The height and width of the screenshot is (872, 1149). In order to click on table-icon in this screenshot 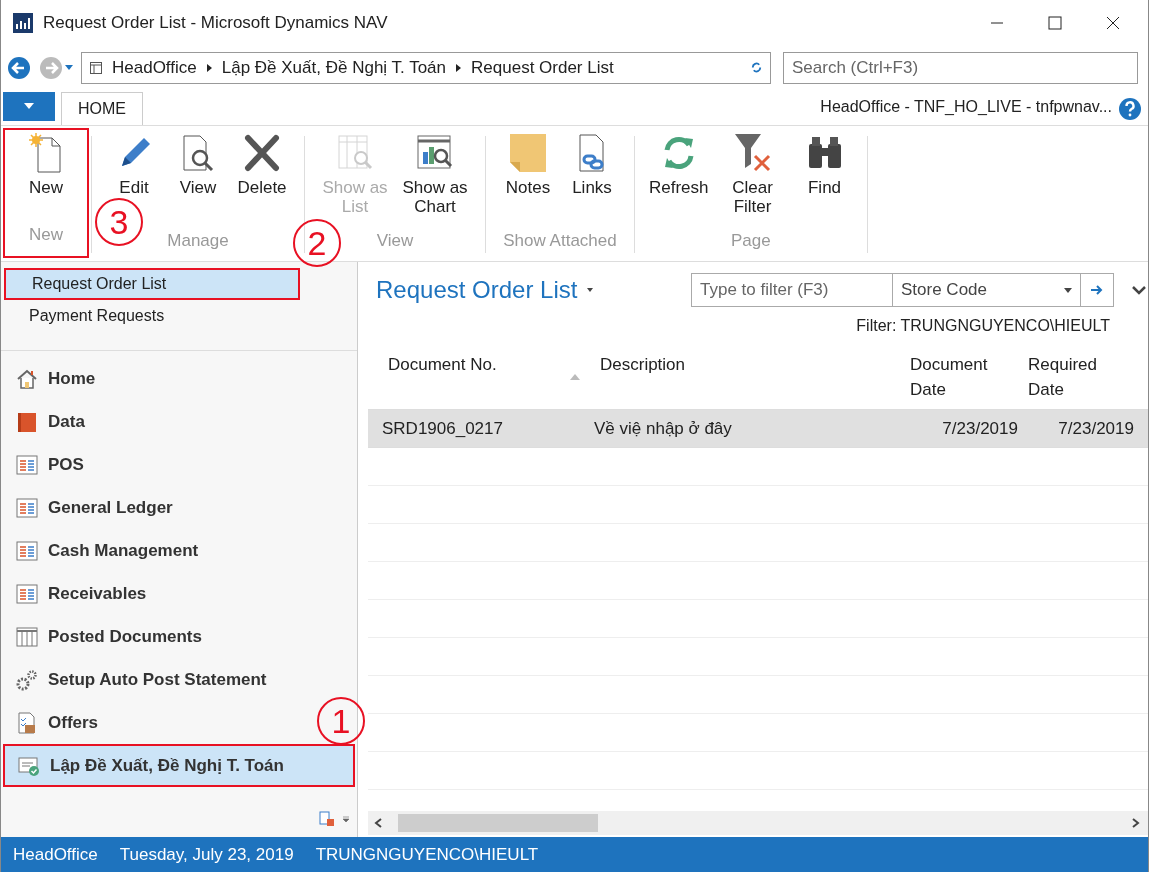, I will do `click(27, 636)`.